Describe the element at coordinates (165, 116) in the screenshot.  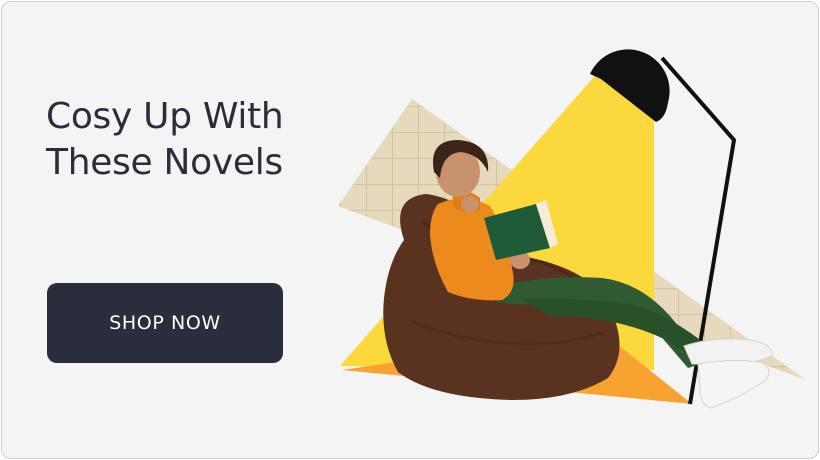
I see `headline-line-1: Cosy Up With` at that location.